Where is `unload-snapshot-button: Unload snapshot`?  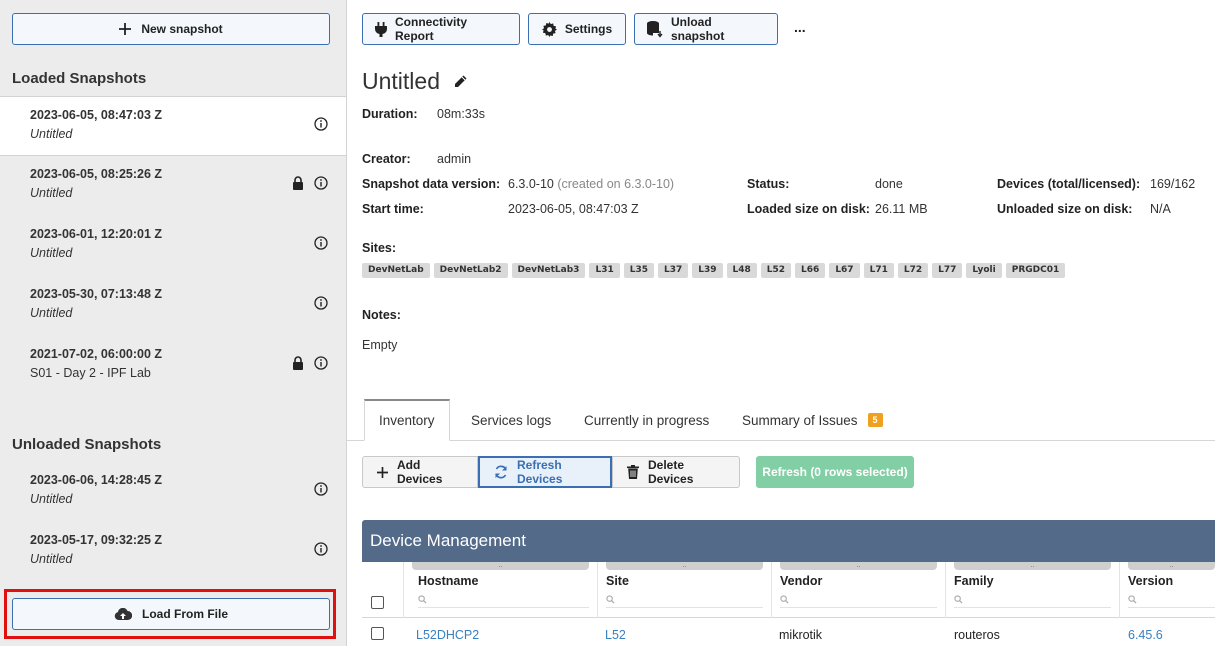 unload-snapshot-button: Unload snapshot is located at coordinates (706, 29).